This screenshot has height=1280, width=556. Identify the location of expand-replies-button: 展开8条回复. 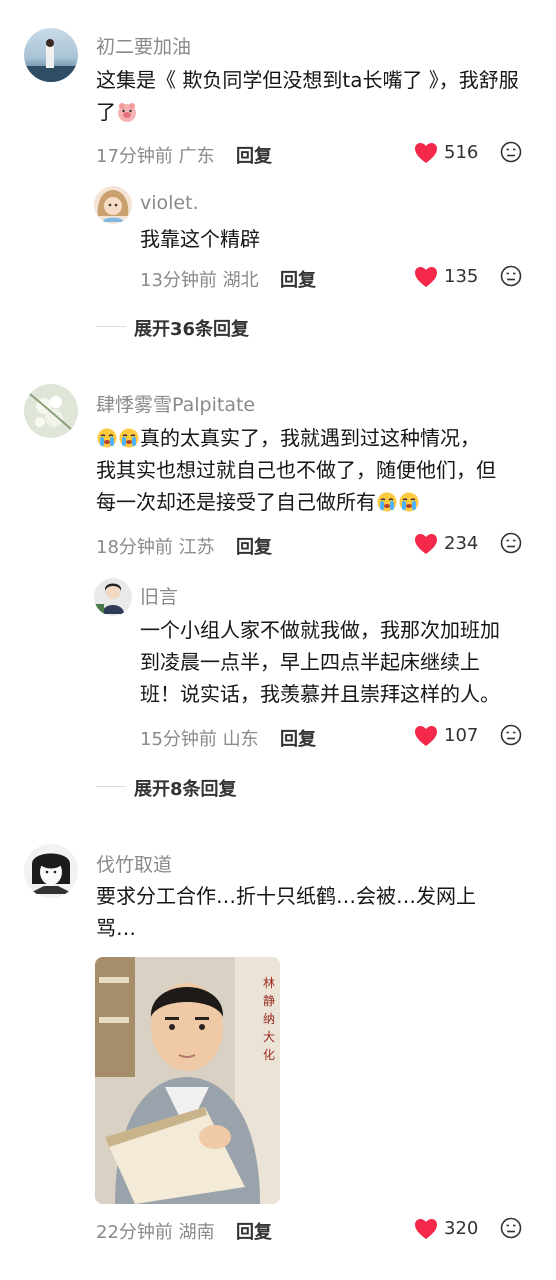
(185, 788).